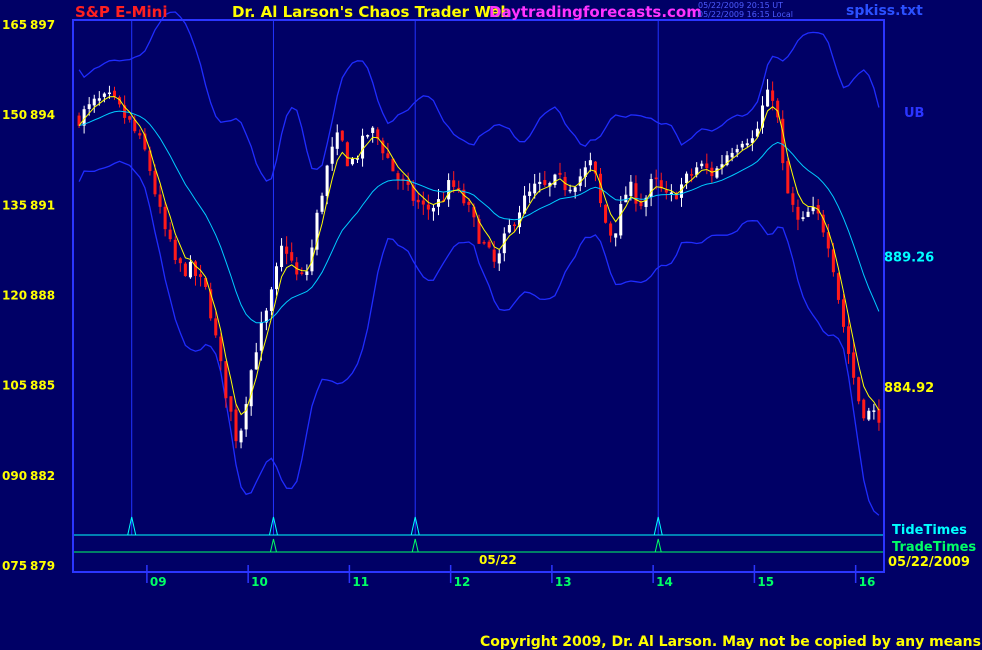 The height and width of the screenshot is (650, 982). Describe the element at coordinates (42, 566) in the screenshot. I see `y-tick-label-right: 879` at that location.